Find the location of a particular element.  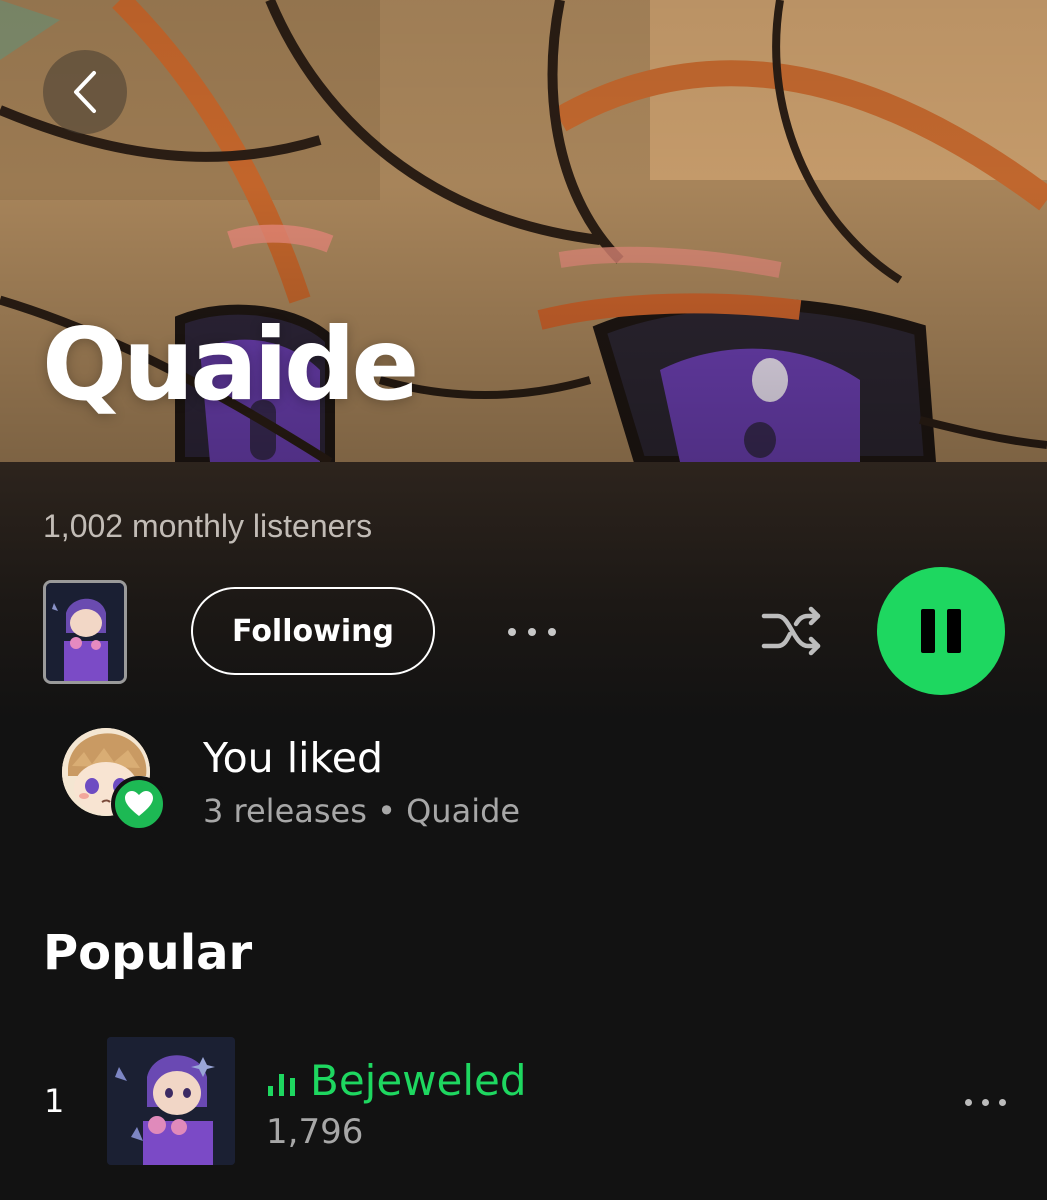

shuffle-button is located at coordinates (793, 631).